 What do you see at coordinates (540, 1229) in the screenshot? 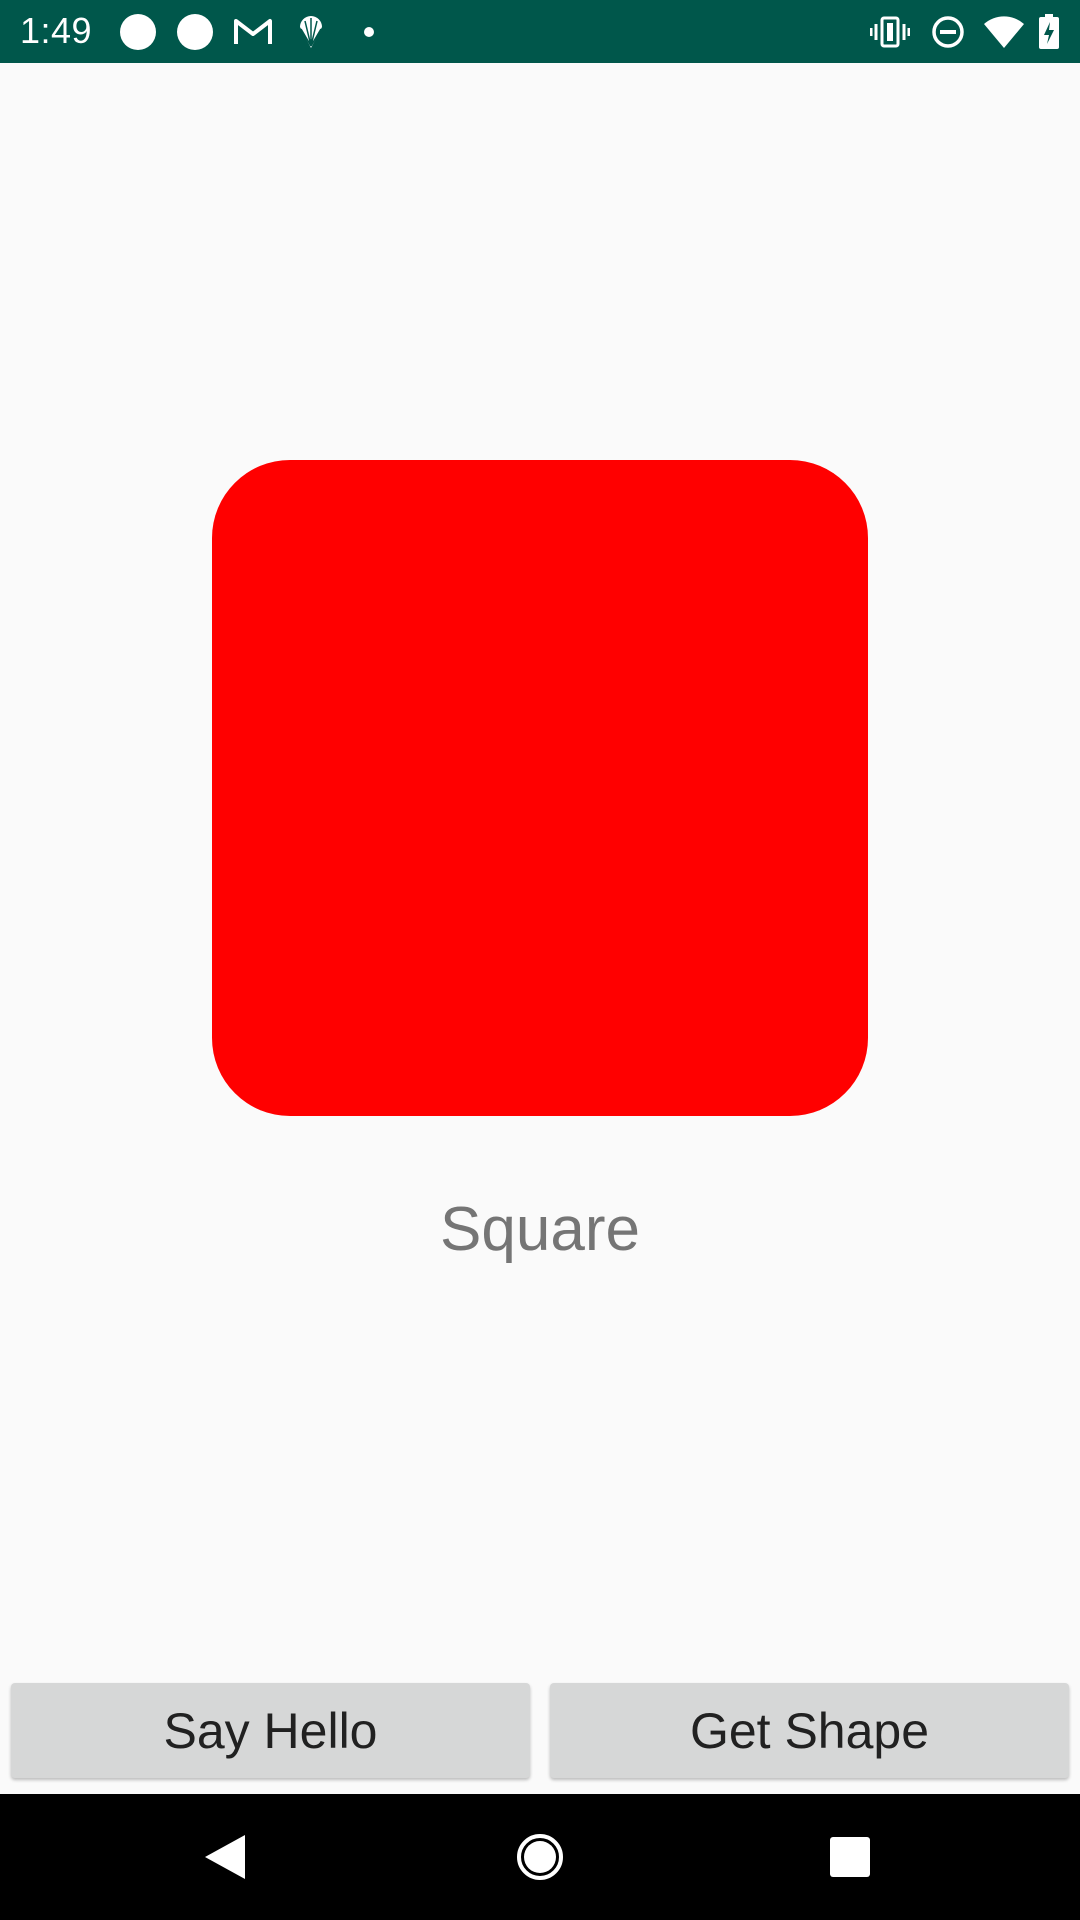
I see `shape-label: Square` at bounding box center [540, 1229].